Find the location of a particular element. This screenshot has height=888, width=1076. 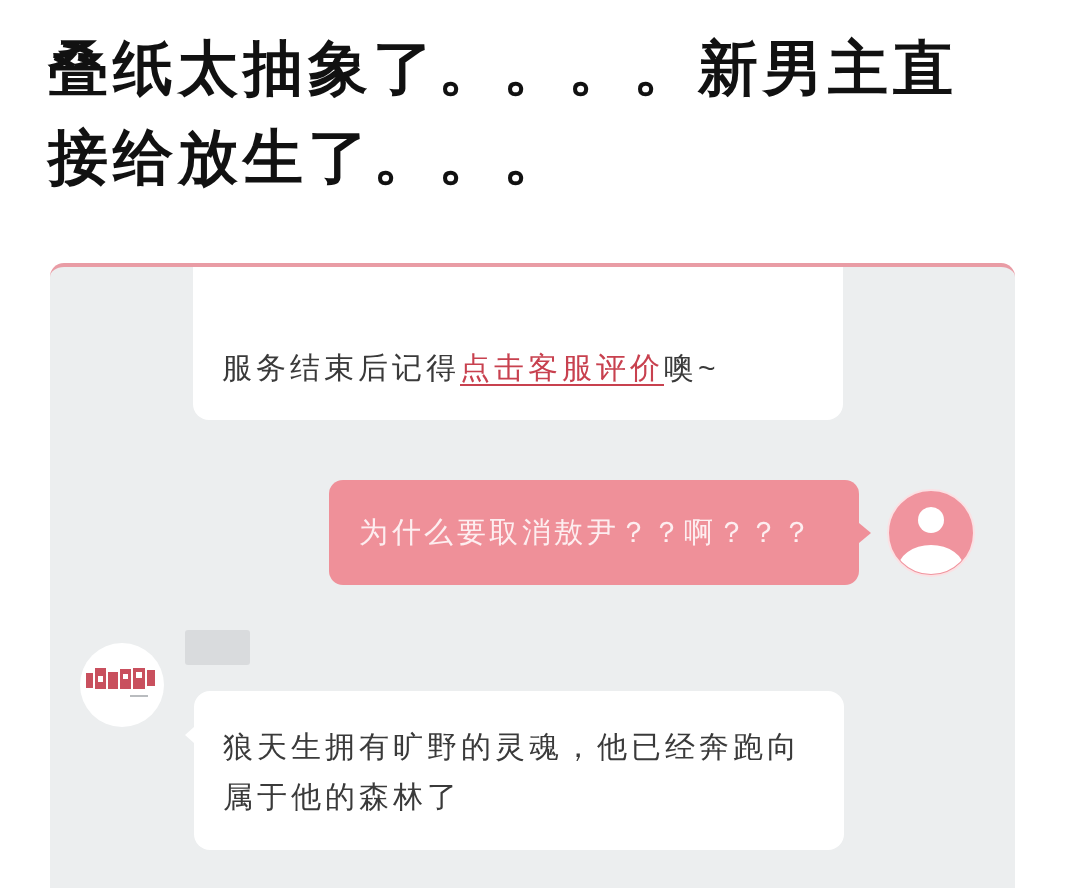

message-text: 服务结束后记得 点击客服评价噢~ is located at coordinates (471, 368).